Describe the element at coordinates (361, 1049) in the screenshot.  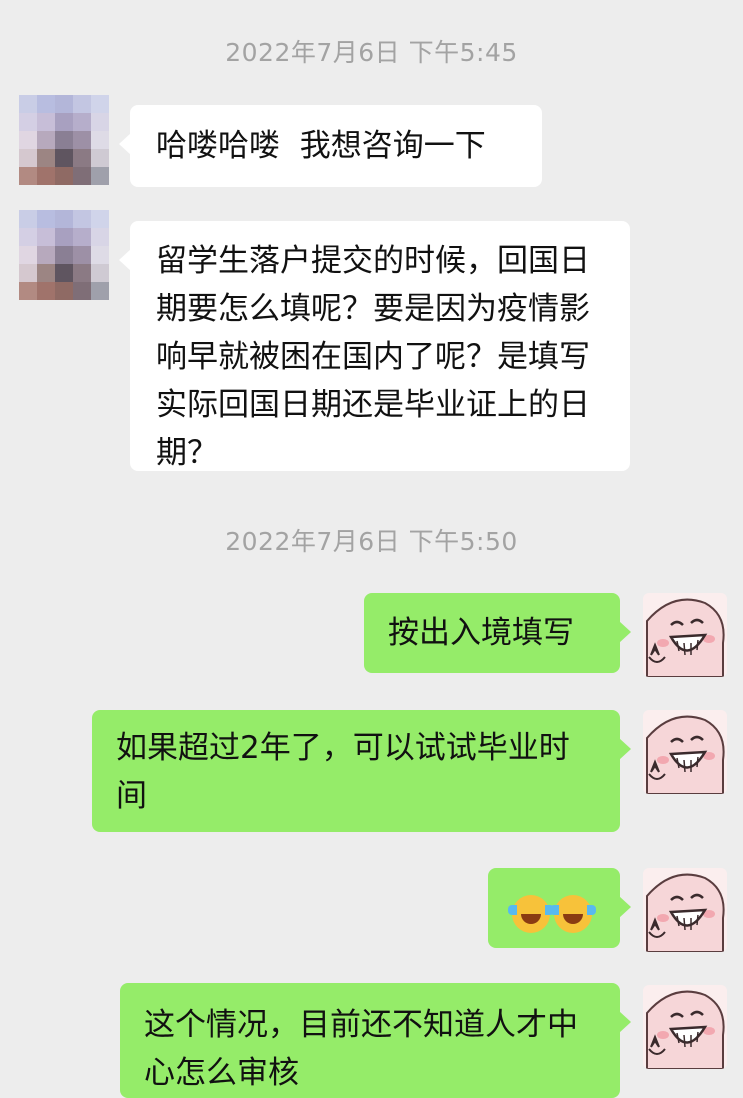
I see `message-text: 这个情况，目前还不知道人才中心怎么审核` at that location.